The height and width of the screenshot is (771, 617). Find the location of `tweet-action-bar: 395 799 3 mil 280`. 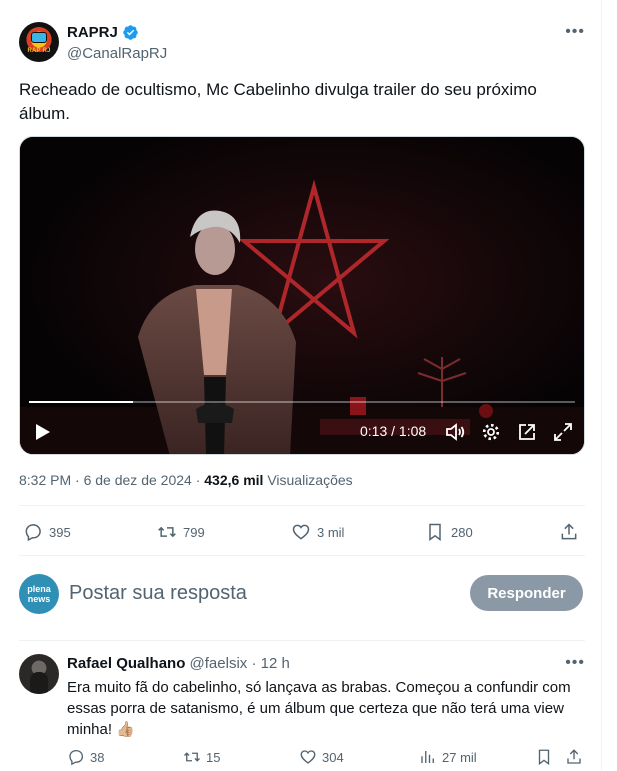

tweet-action-bar: 395 799 3 mil 280 is located at coordinates (302, 532).